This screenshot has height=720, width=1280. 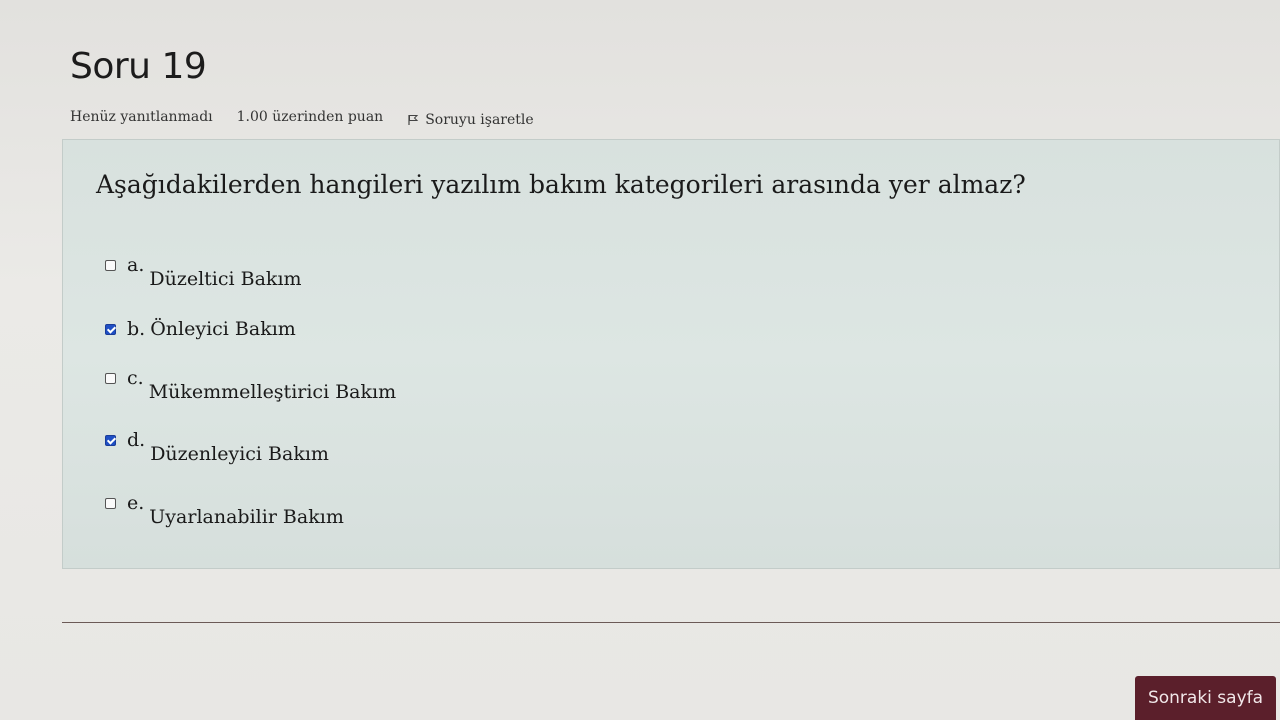 I want to click on answer-option-a: a. Düzeltici Bakım, so click(x=203, y=272).